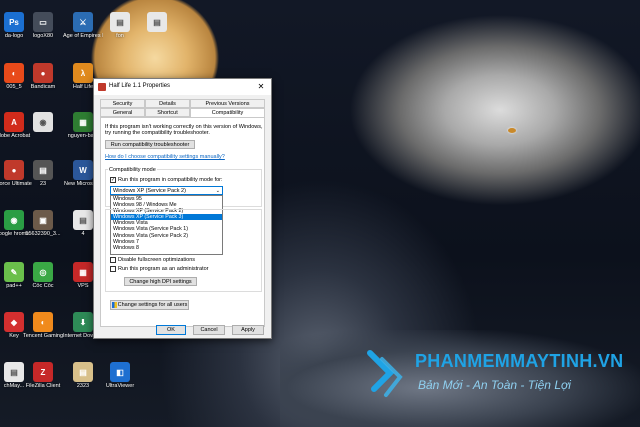 The image size is (640, 427). What do you see at coordinates (113, 180) in the screenshot?
I see `compat-mode-checkbox: ✓` at bounding box center [113, 180].